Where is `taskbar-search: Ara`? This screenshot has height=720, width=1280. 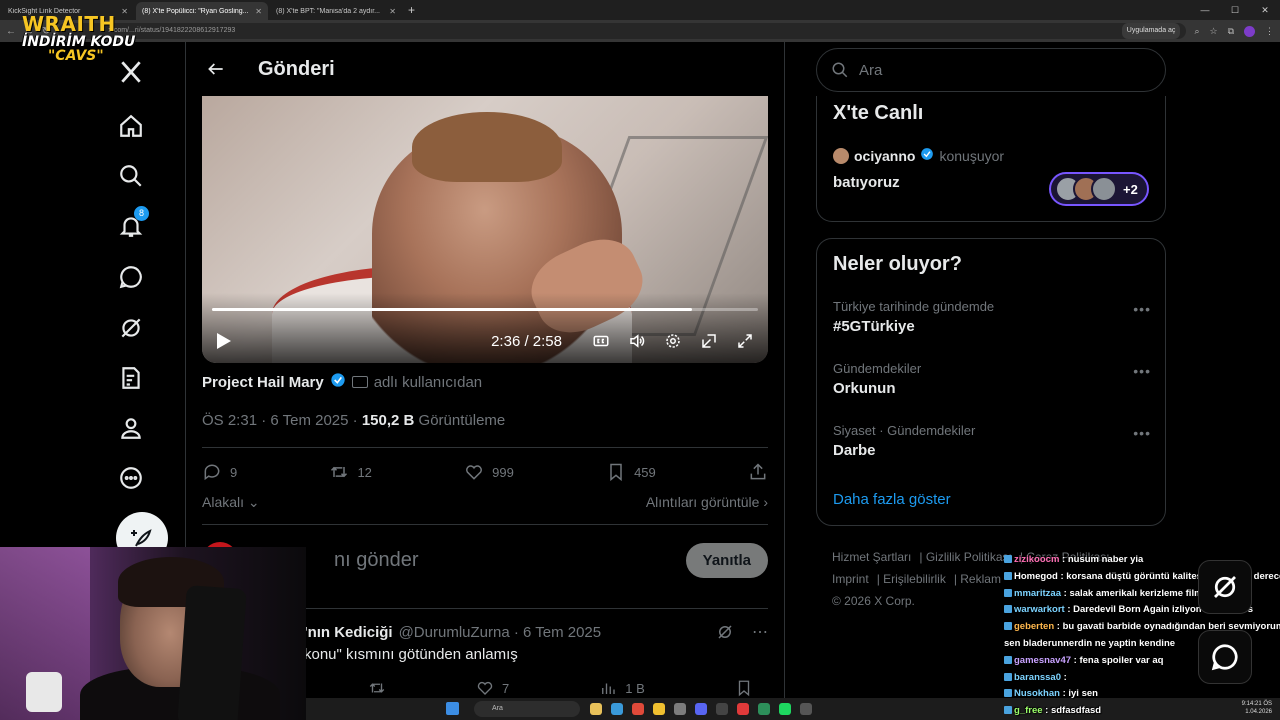 taskbar-search: Ara is located at coordinates (527, 709).